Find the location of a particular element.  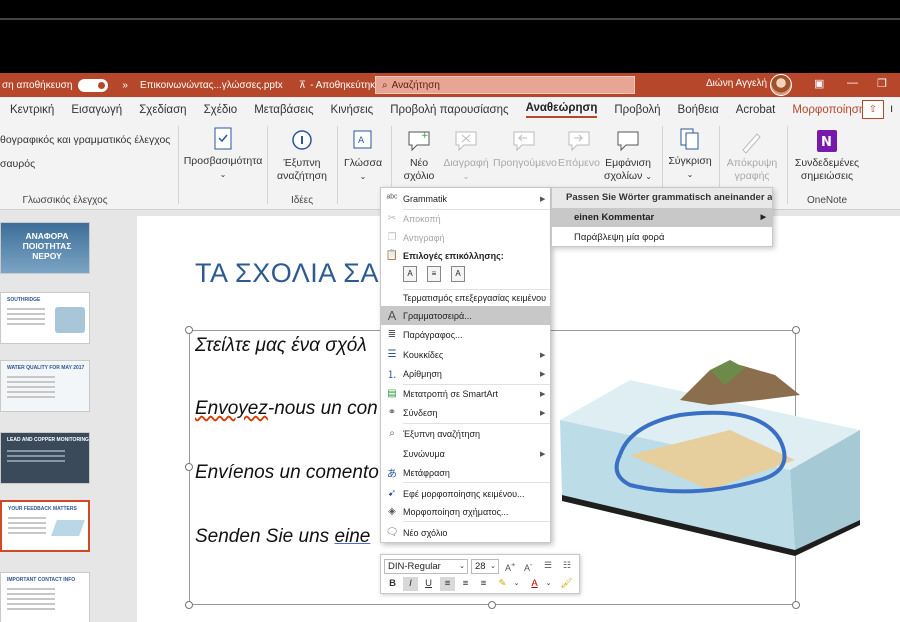

compare-button: Σύγκριση ⌄ is located at coordinates (690, 153).